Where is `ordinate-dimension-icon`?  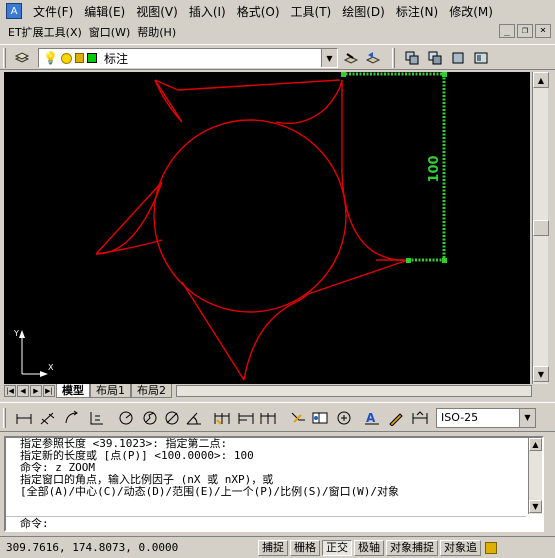 ordinate-dimension-icon is located at coordinates (96, 418).